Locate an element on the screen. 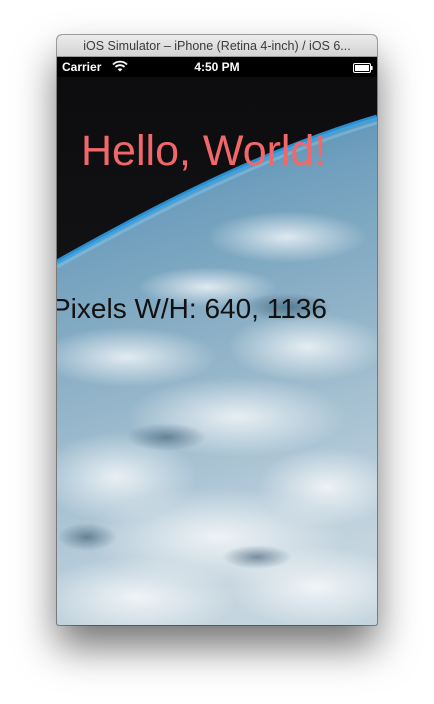  hello-world-label: Hello, World! is located at coordinates (204, 151).